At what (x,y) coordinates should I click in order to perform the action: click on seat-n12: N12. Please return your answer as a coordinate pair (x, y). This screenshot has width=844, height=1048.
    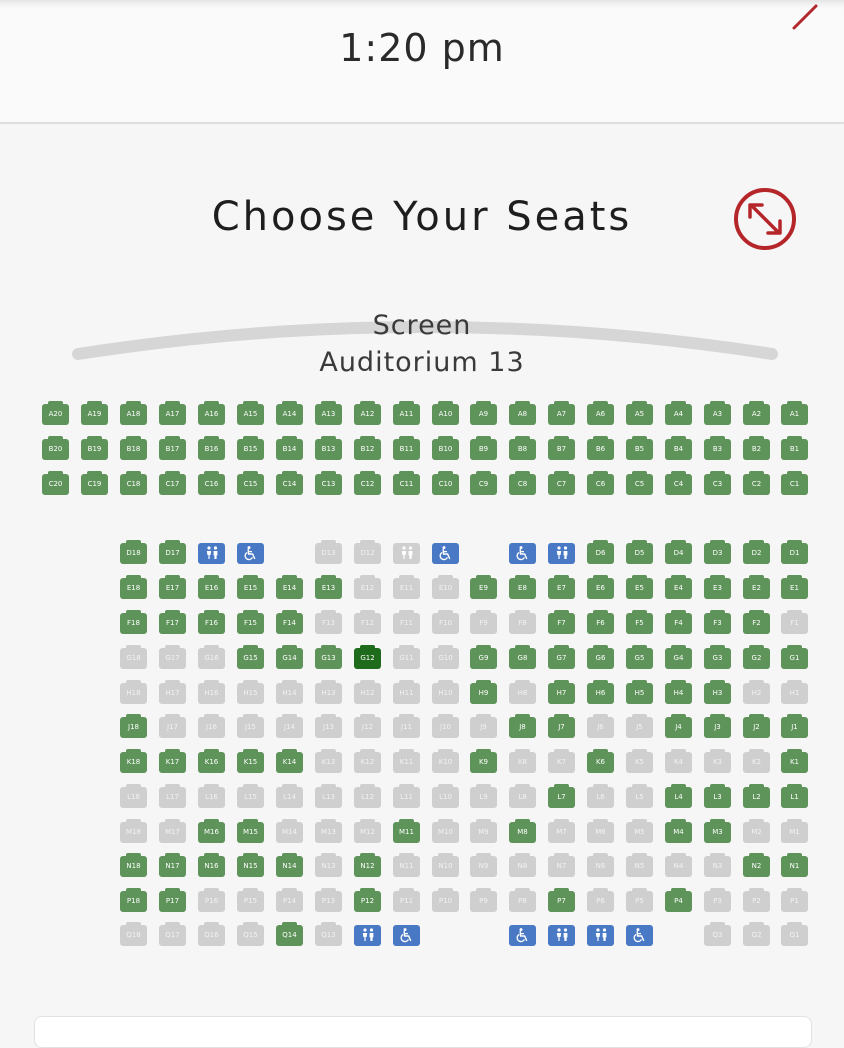
    Looking at the image, I should click on (367, 865).